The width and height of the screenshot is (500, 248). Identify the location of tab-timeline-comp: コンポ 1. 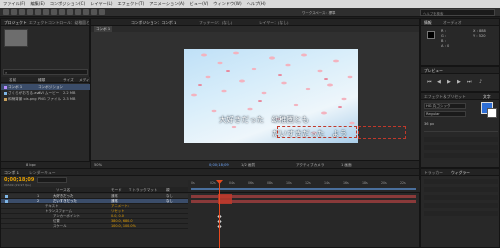
(11, 172).